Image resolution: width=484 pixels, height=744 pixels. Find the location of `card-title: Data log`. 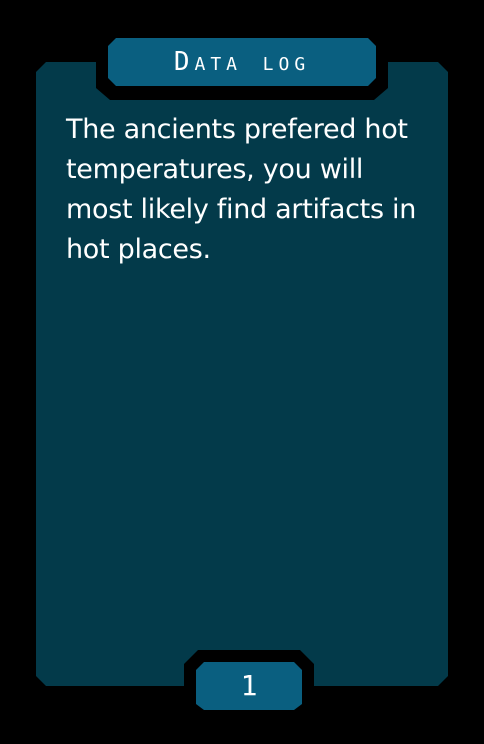

card-title: Data log is located at coordinates (242, 62).